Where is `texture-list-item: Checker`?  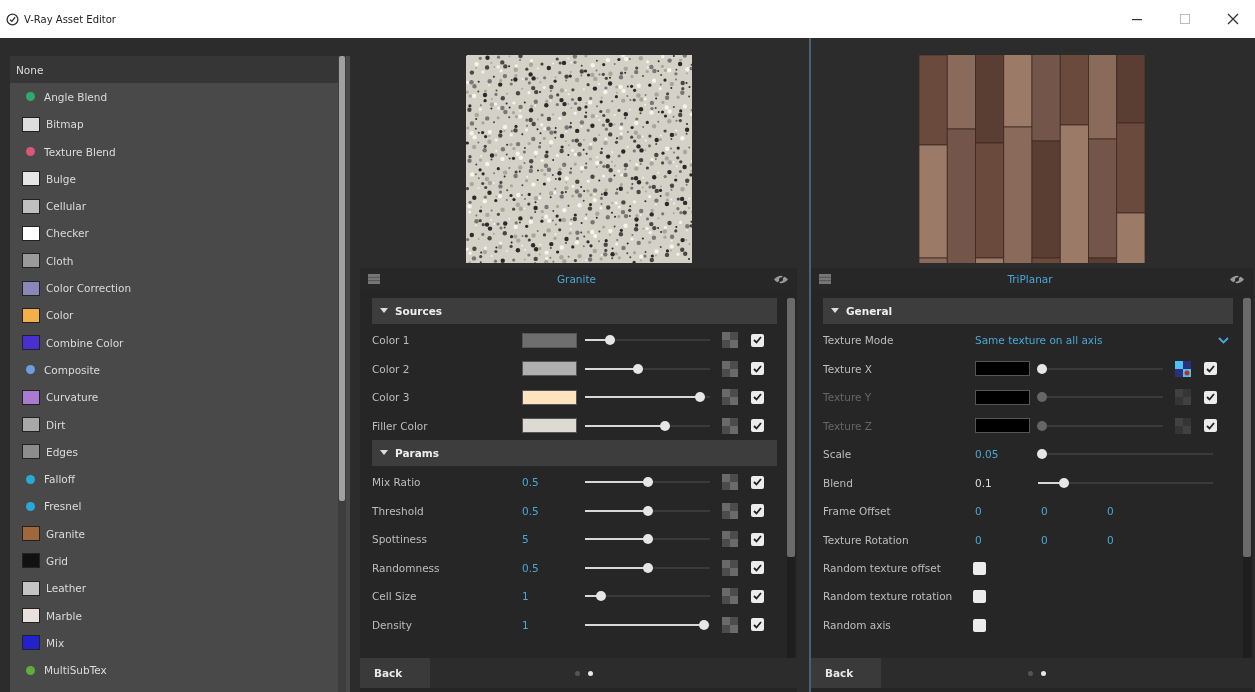 texture-list-item: Checker is located at coordinates (174, 233).